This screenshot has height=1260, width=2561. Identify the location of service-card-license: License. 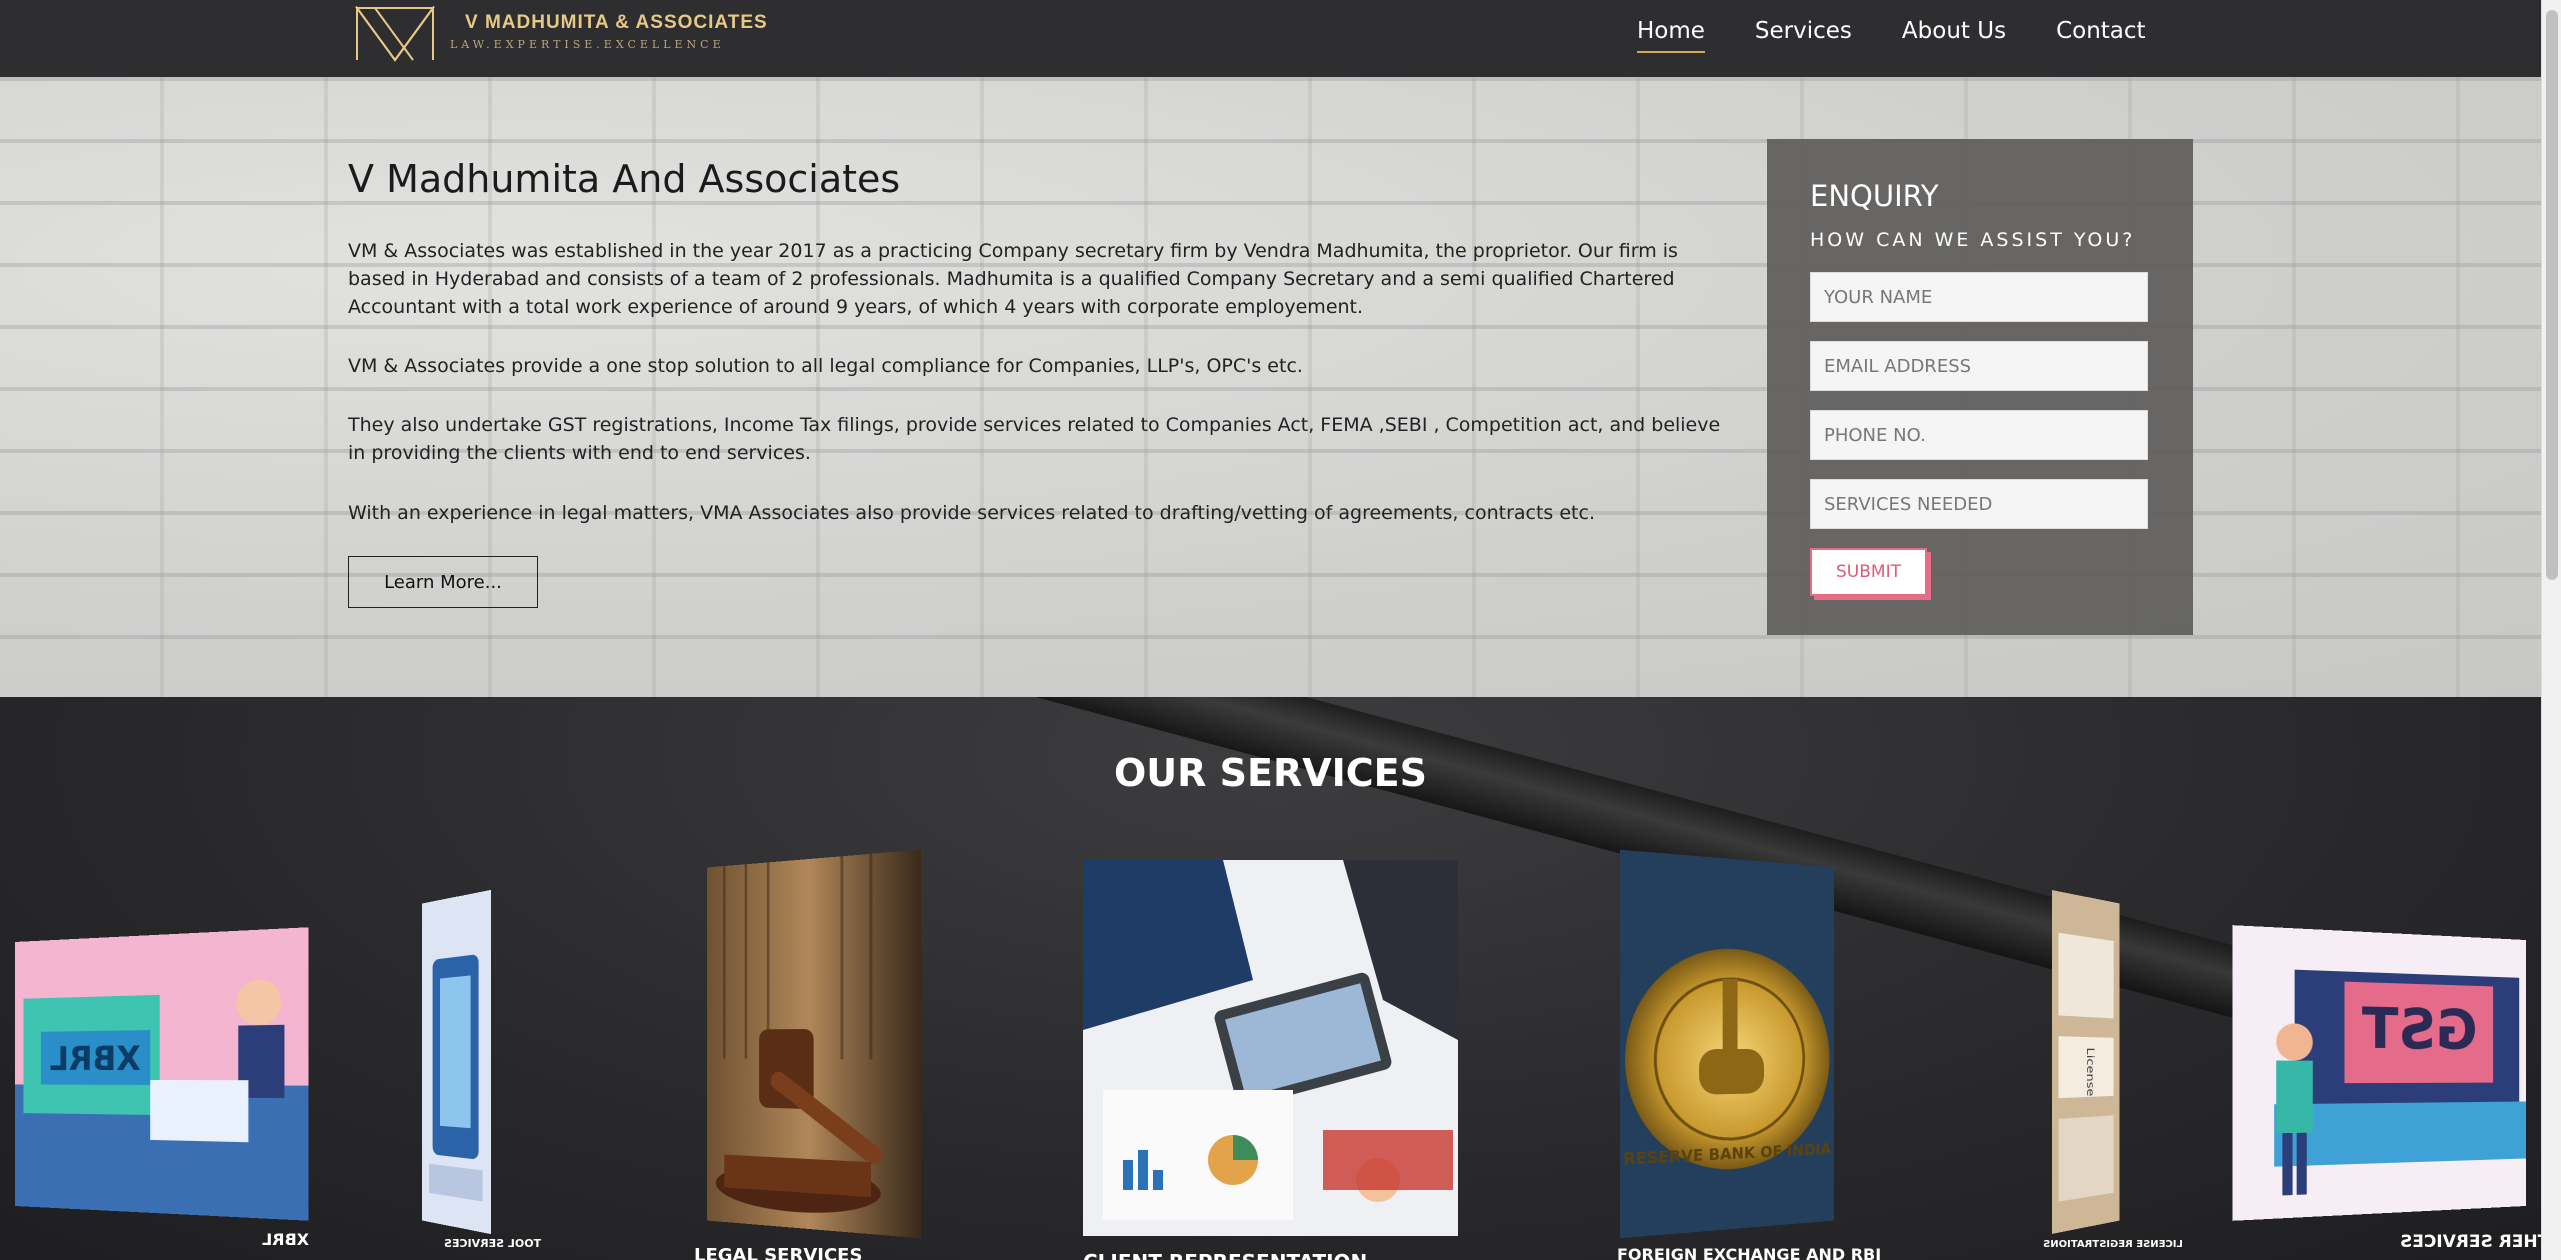
(2086, 1062).